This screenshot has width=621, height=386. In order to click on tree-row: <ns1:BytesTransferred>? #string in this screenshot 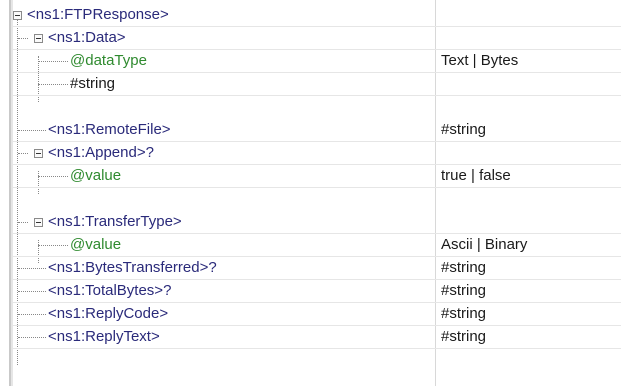, I will do `click(316, 268)`.